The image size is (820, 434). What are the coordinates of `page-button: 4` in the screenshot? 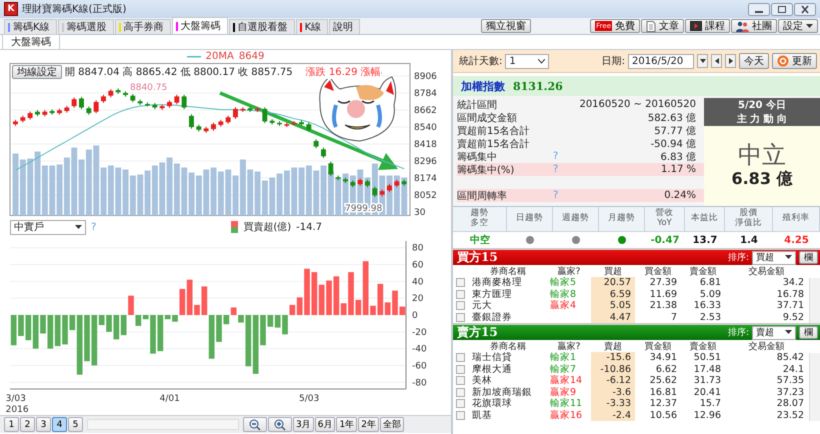 It's located at (59, 424).